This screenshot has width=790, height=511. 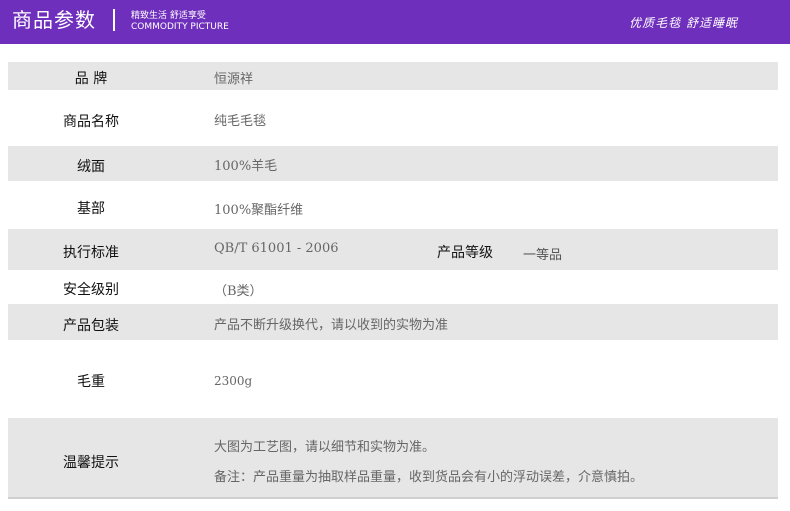 I want to click on param-label: 绒面, so click(x=91, y=167).